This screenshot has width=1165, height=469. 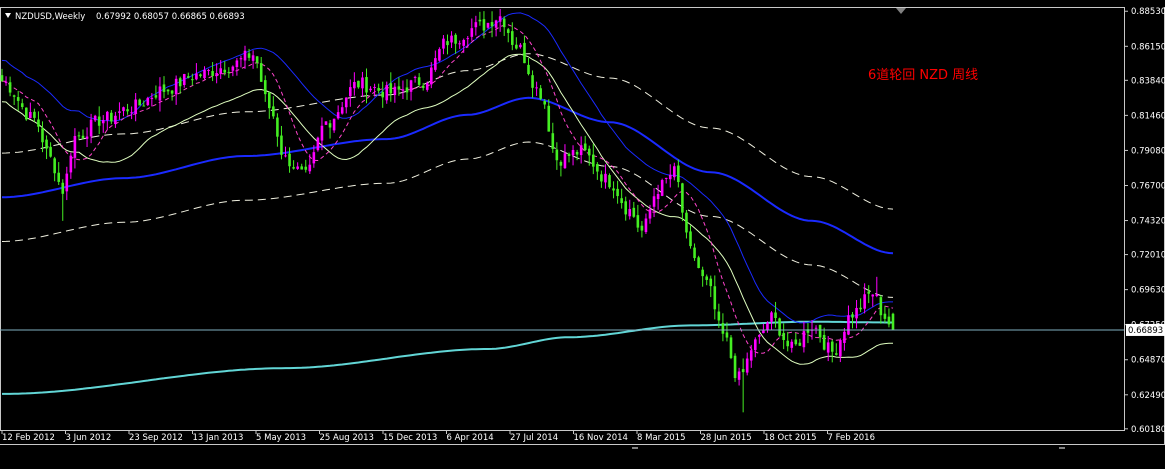 What do you see at coordinates (1148, 291) in the screenshot?
I see `y-tick-label: 0.69630` at bounding box center [1148, 291].